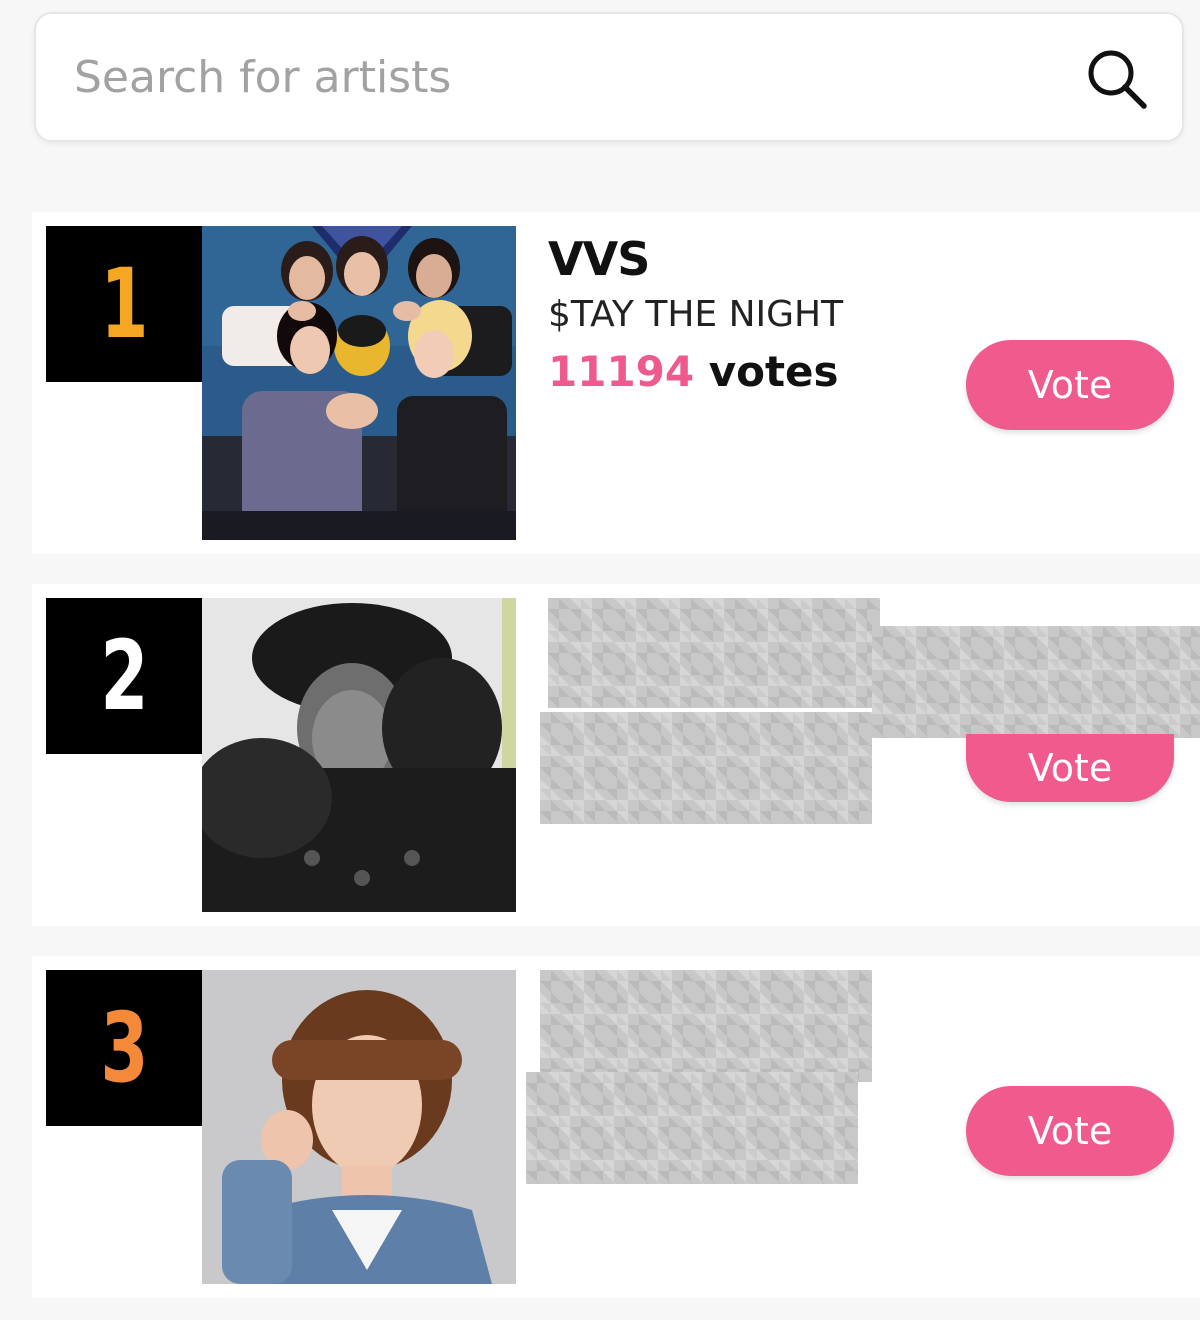  I want to click on votes-line: 11194 votes, so click(758, 372).